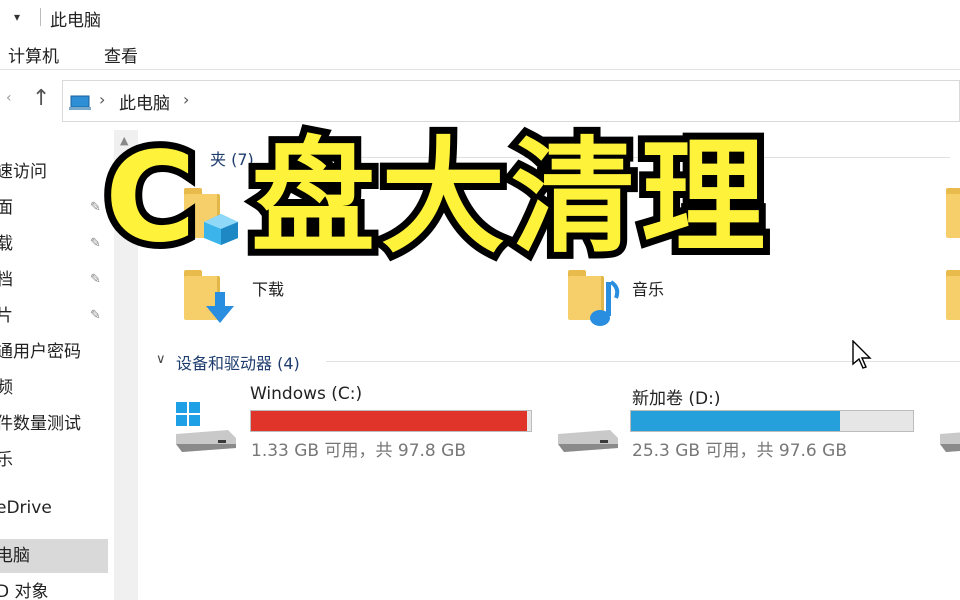 This screenshot has height=600, width=960. Describe the element at coordinates (204, 430) in the screenshot. I see `windows-drive-icon` at that location.